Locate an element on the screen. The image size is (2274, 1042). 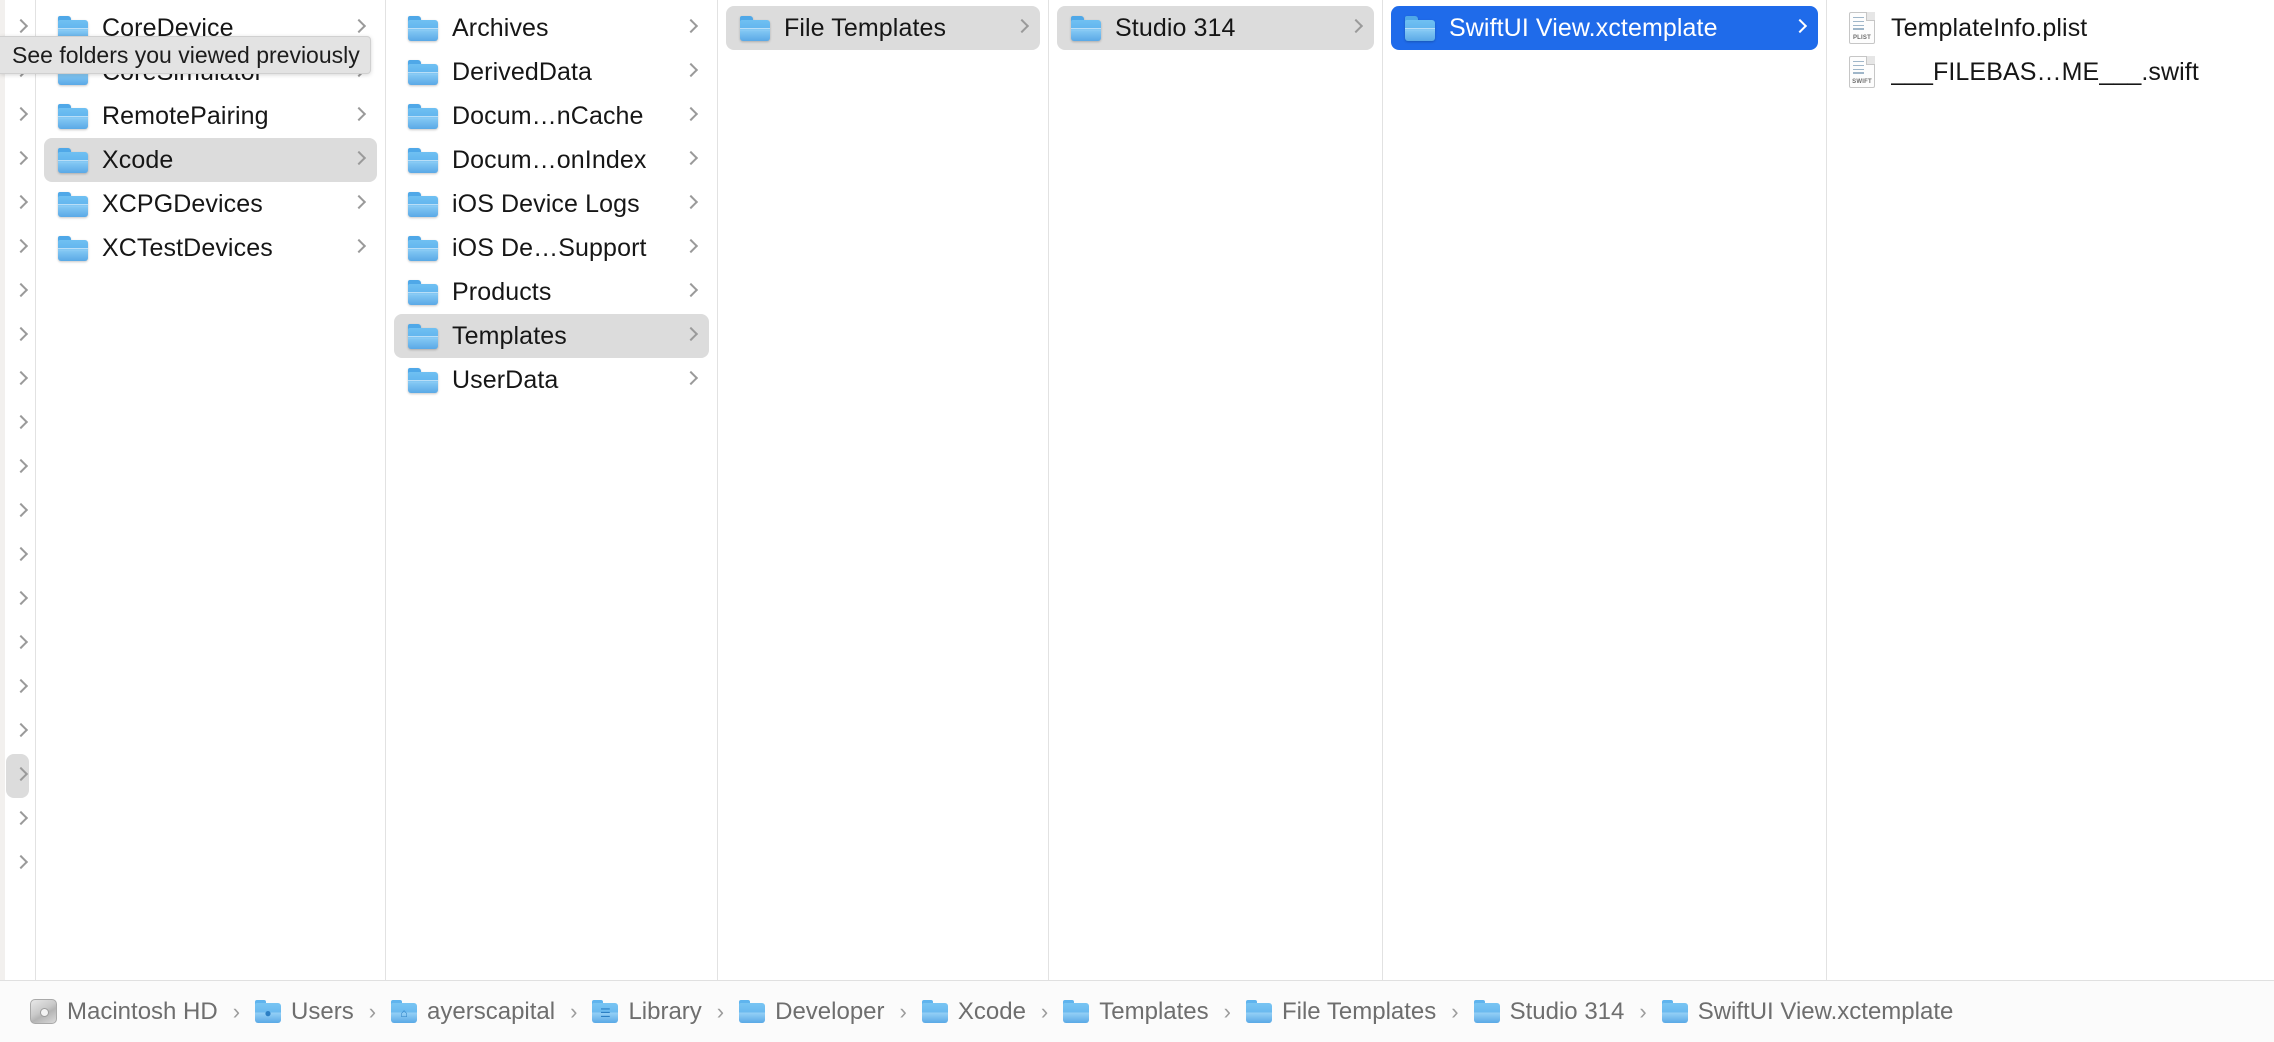
breadcrumb-item: Macintosh HD is located at coordinates (124, 1012).